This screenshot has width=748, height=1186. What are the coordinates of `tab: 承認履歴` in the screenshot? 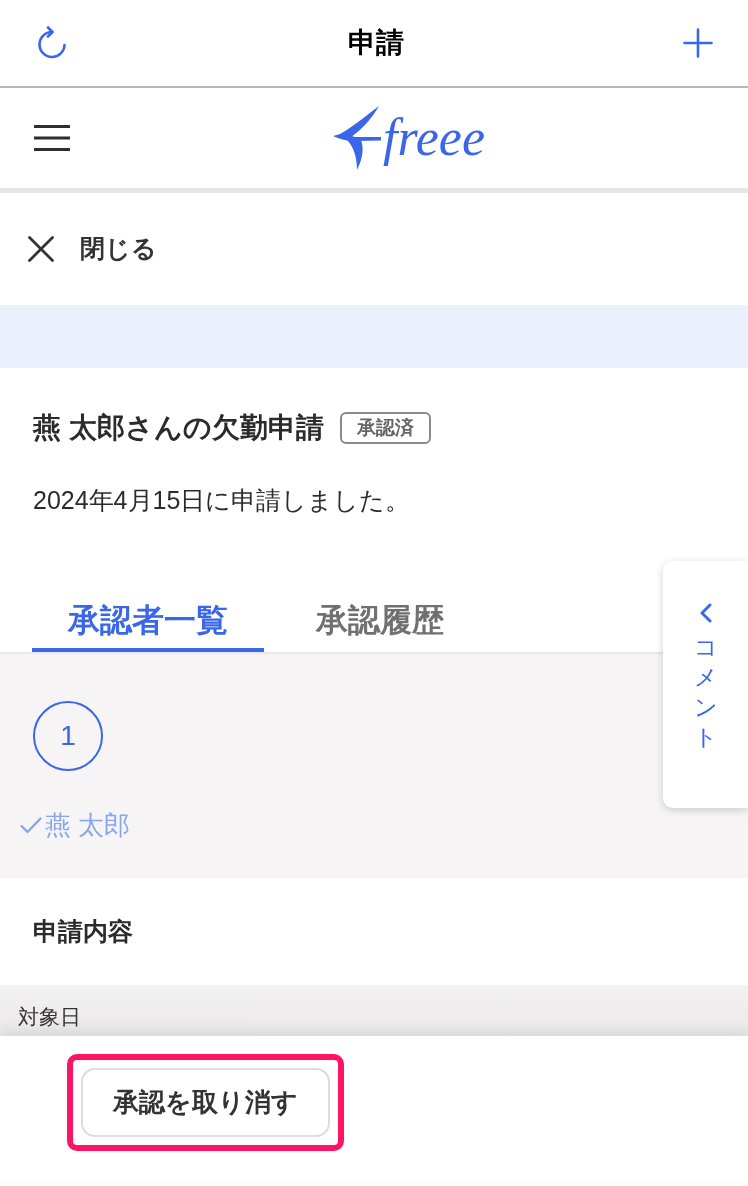 It's located at (380, 626).